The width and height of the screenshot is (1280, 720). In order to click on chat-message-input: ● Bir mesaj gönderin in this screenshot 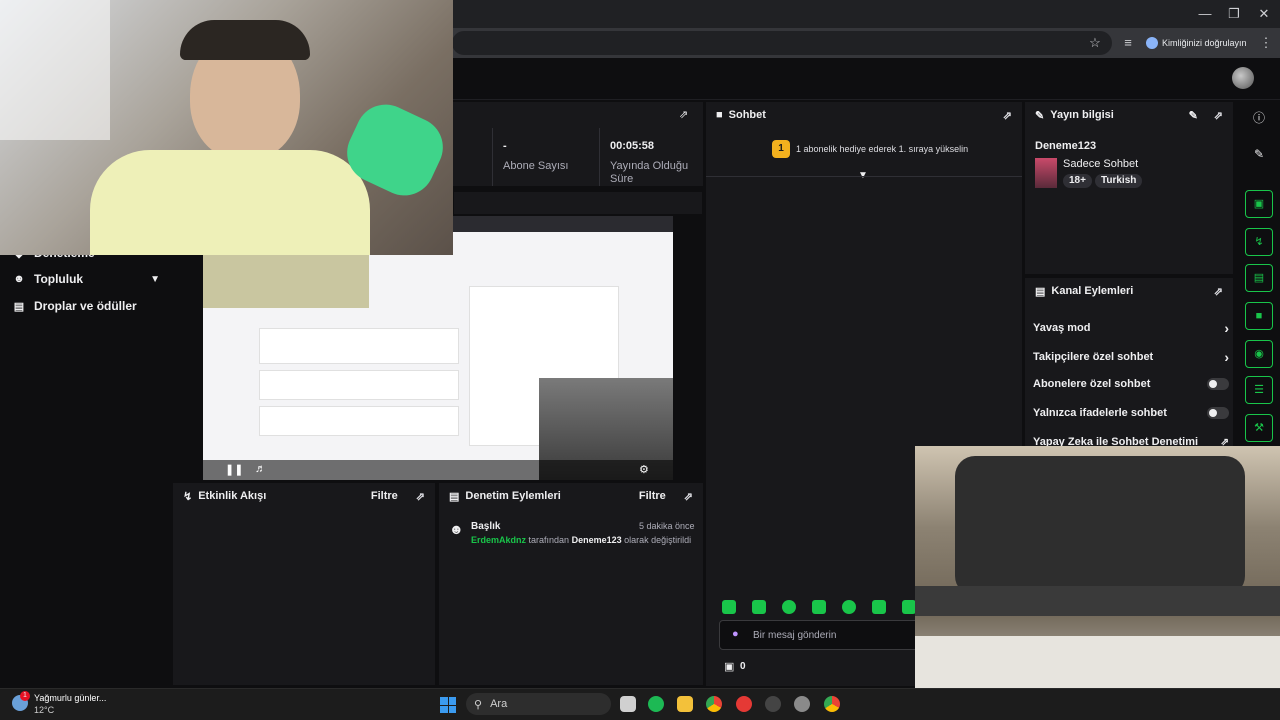, I will do `click(819, 635)`.